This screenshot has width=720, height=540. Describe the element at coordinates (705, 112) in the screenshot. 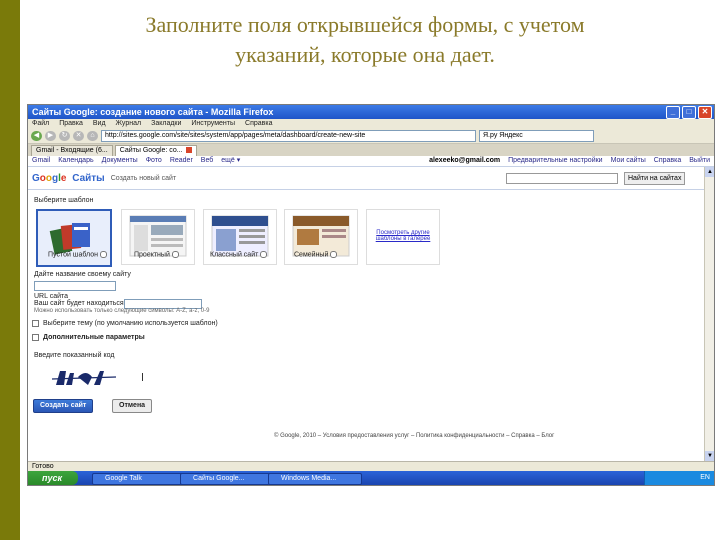

I see `close-icon: ✕` at that location.